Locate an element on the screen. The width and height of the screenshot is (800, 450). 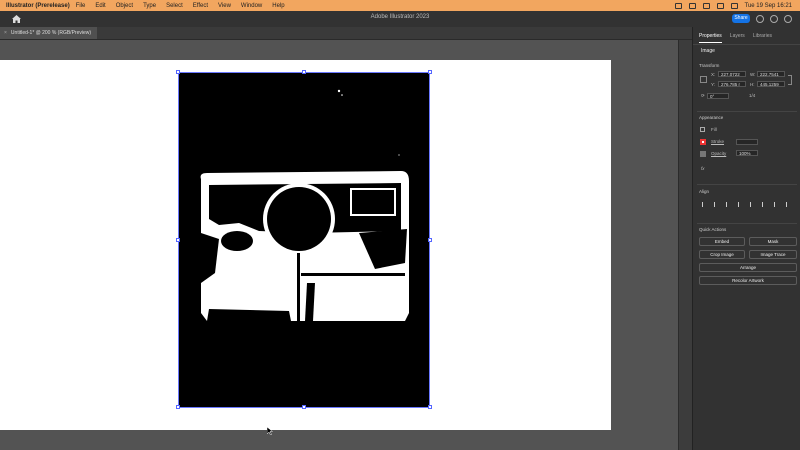
align-top-icon is located at coordinates (740, 204).